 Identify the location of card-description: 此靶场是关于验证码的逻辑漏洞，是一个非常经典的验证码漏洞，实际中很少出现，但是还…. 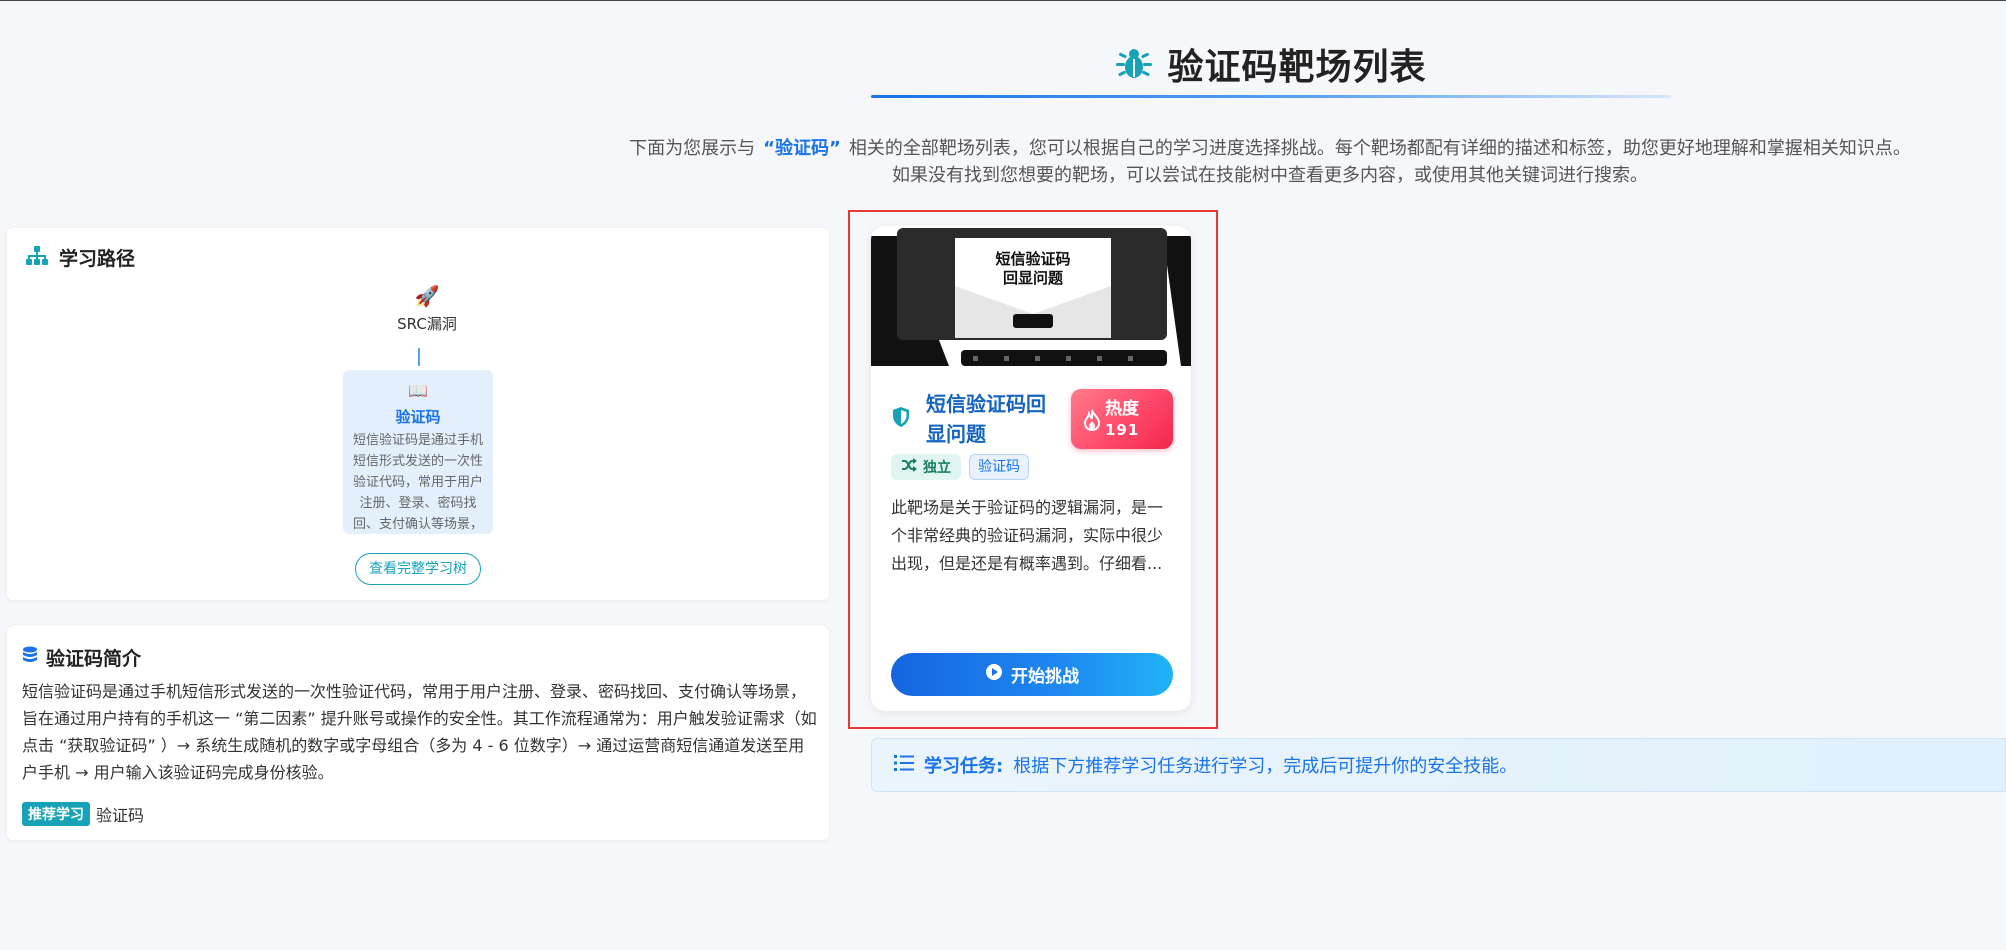
(1027, 535).